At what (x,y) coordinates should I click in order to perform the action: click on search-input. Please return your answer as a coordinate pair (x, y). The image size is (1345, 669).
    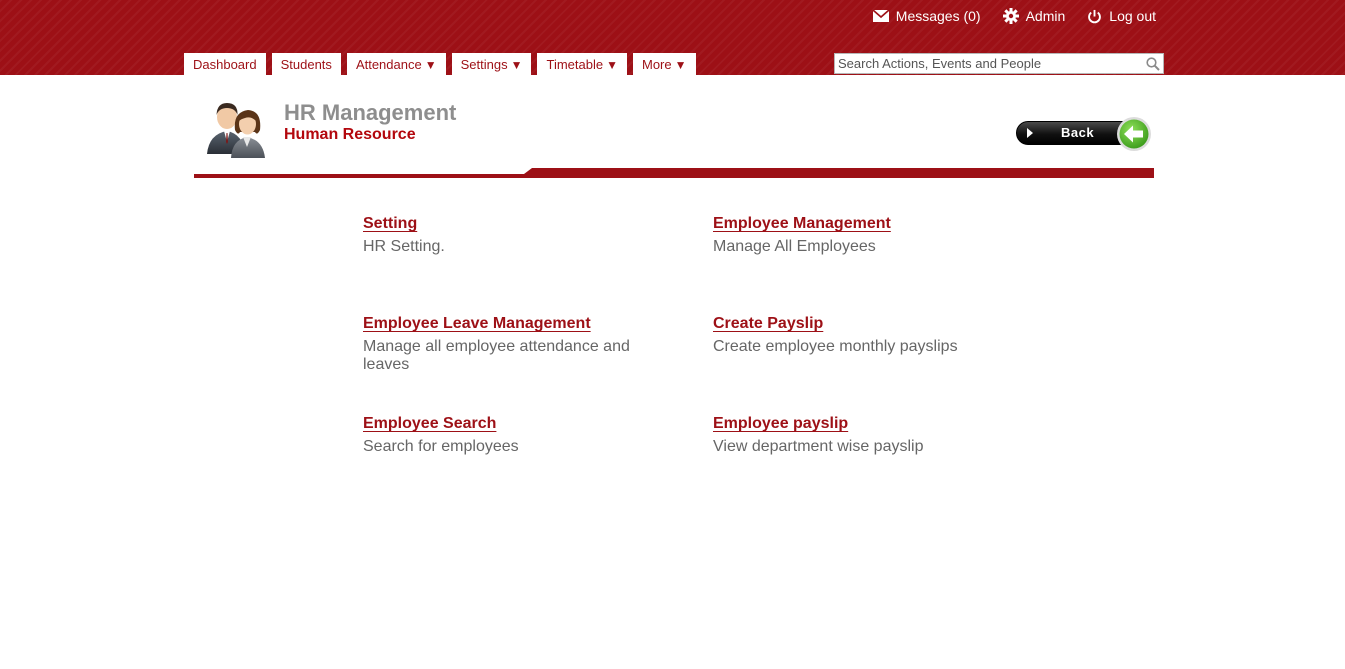
    Looking at the image, I should click on (989, 63).